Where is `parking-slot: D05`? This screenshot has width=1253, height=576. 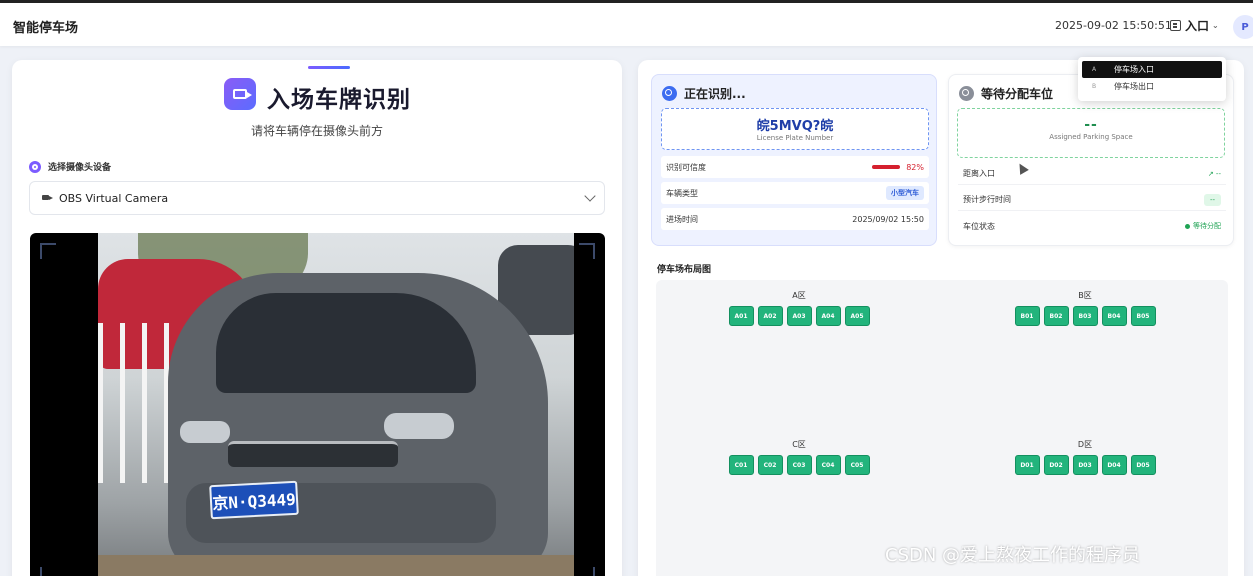
parking-slot: D05 is located at coordinates (1143, 465).